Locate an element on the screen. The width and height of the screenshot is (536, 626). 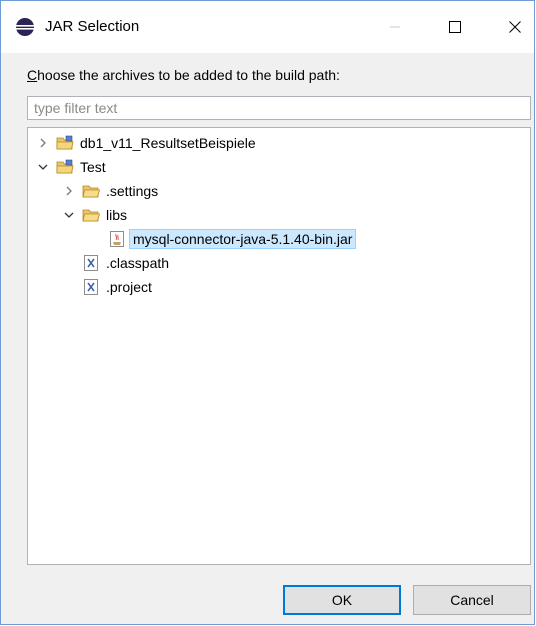
tree-item-db1-project: db1_v11_ResultsetBeispiele is located at coordinates (146, 143).